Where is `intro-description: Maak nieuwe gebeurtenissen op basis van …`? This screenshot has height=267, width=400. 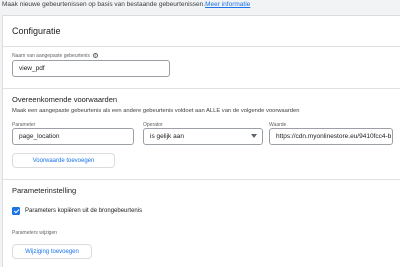 intro-description: Maak nieuwe gebeurtenissen op basis van … is located at coordinates (104, 4).